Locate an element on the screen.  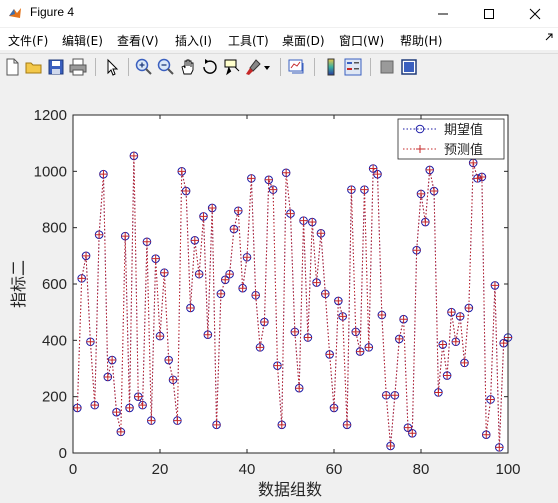
x-tick-label: 0 is located at coordinates (73, 469).